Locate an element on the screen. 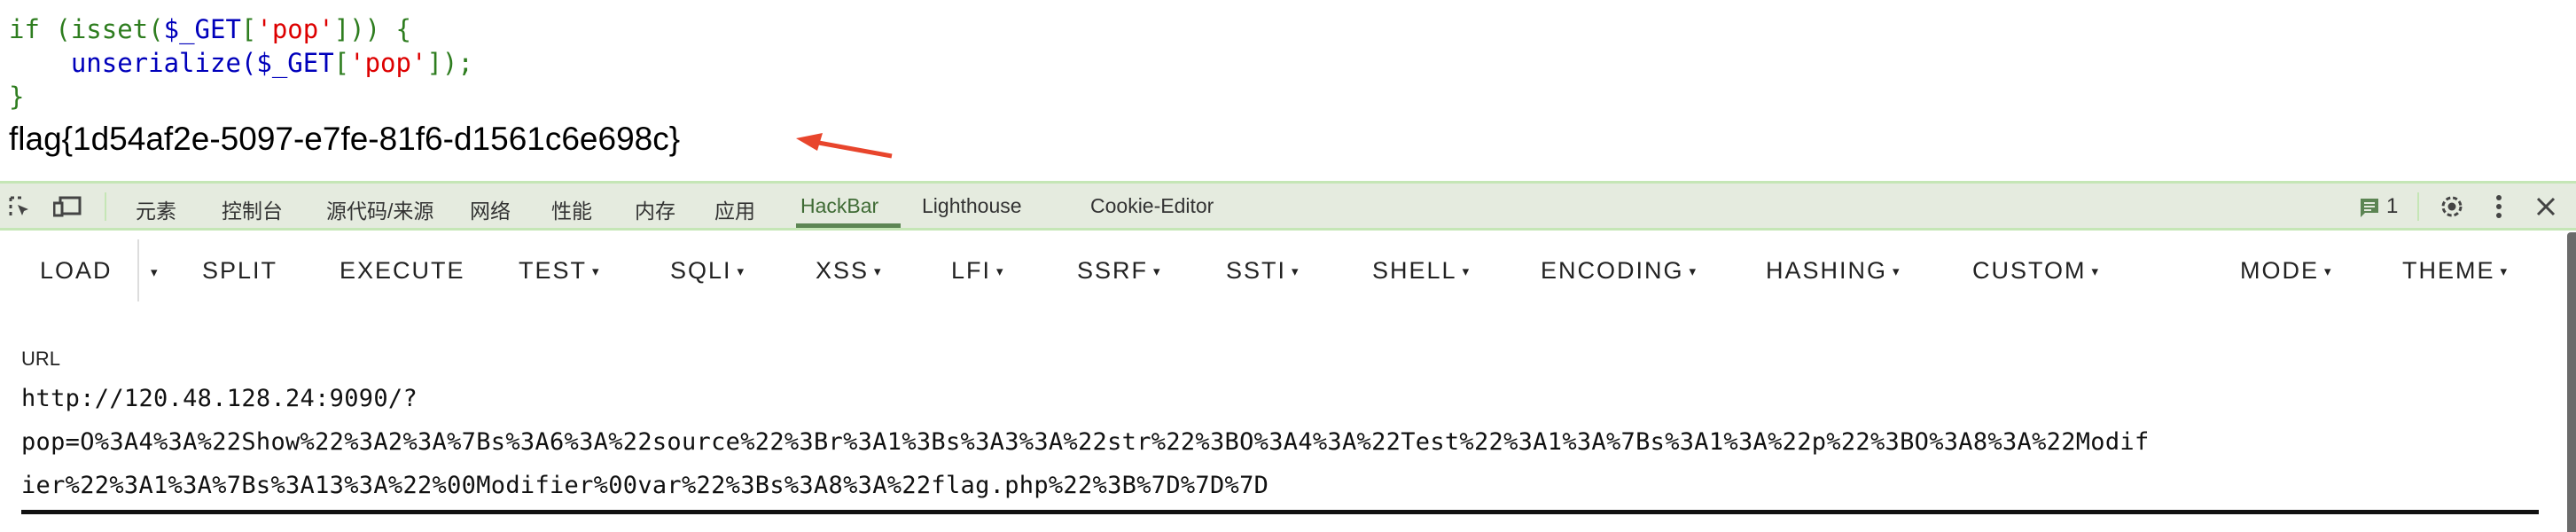 This screenshot has width=2576, height=532. code-bracket: ])) { is located at coordinates (372, 29).